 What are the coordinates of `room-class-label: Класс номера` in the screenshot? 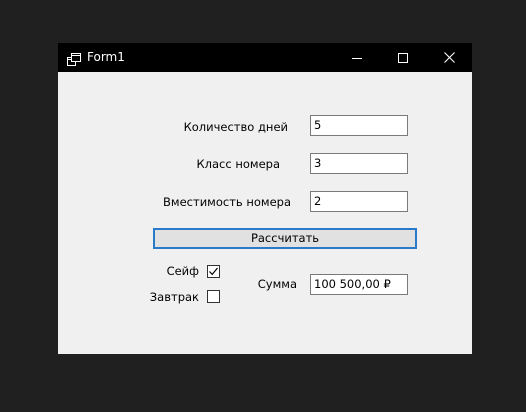 It's located at (238, 164).